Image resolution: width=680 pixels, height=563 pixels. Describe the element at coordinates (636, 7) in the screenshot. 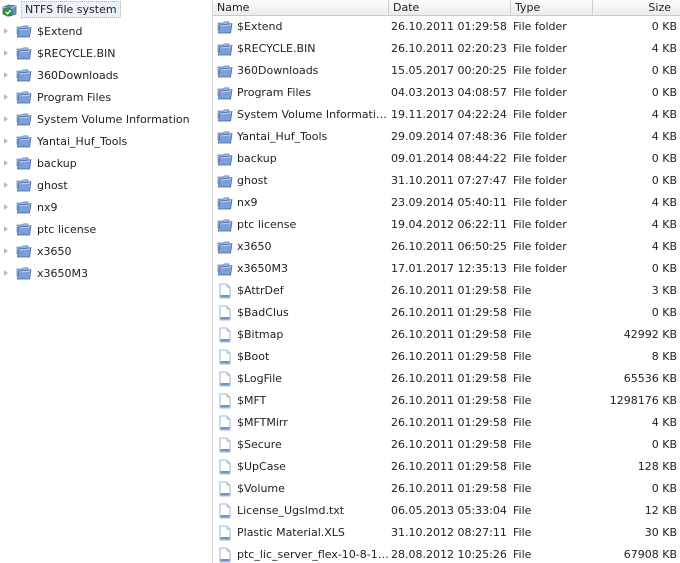

I see `column-header-size: Size` at that location.